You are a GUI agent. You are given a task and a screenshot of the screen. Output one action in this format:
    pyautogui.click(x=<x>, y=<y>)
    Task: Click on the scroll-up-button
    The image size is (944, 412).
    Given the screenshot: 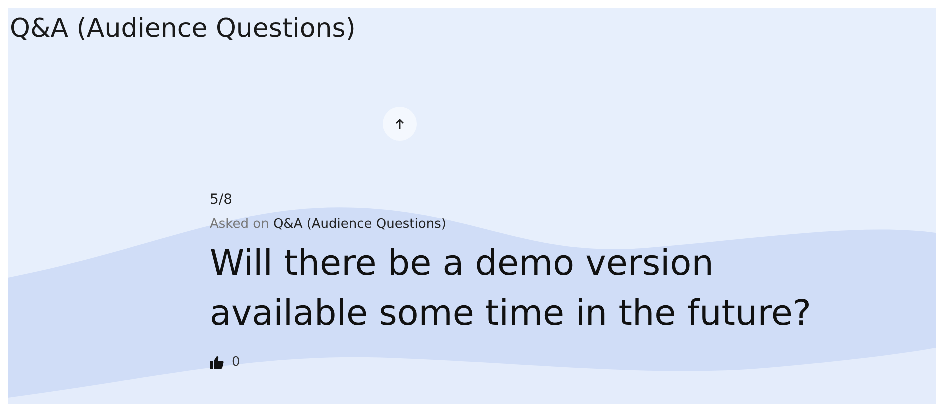 What is the action you would take?
    pyautogui.click(x=400, y=124)
    